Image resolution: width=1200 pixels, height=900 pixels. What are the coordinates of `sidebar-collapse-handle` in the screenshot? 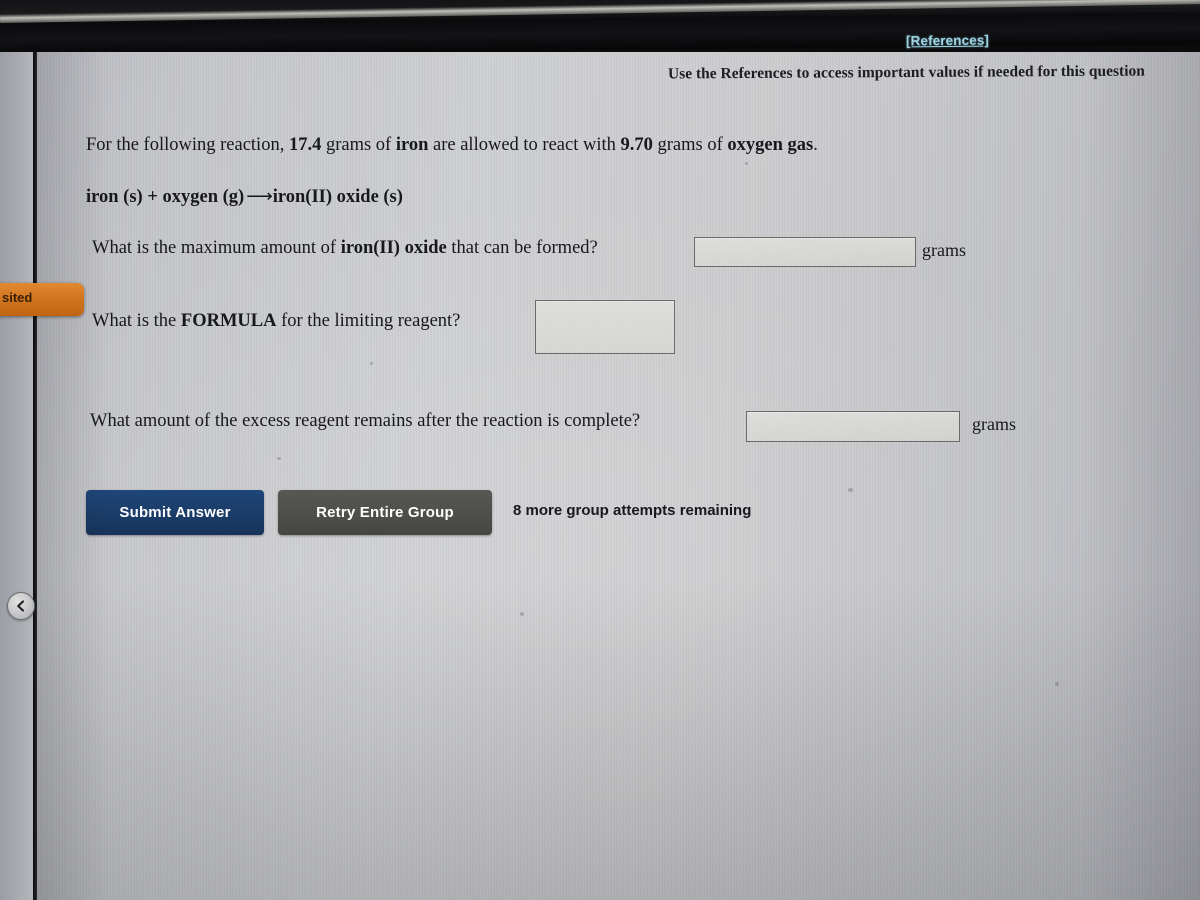 It's located at (21, 606).